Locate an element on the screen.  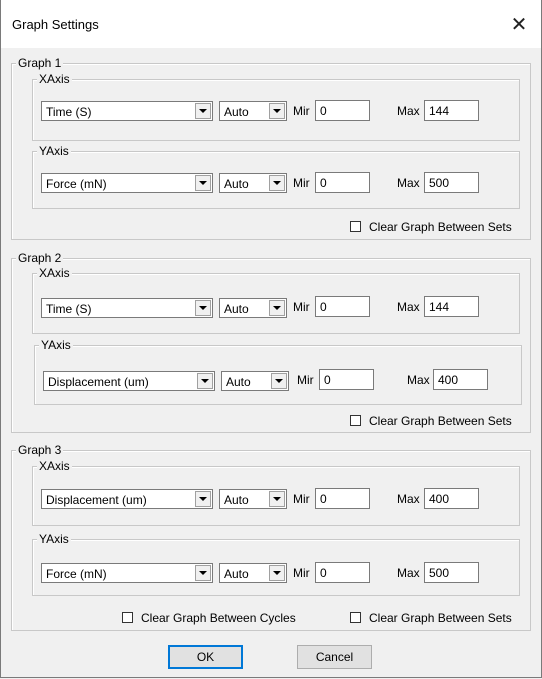
graph-2-yaxis-legend: YAxis is located at coordinates (56, 345).